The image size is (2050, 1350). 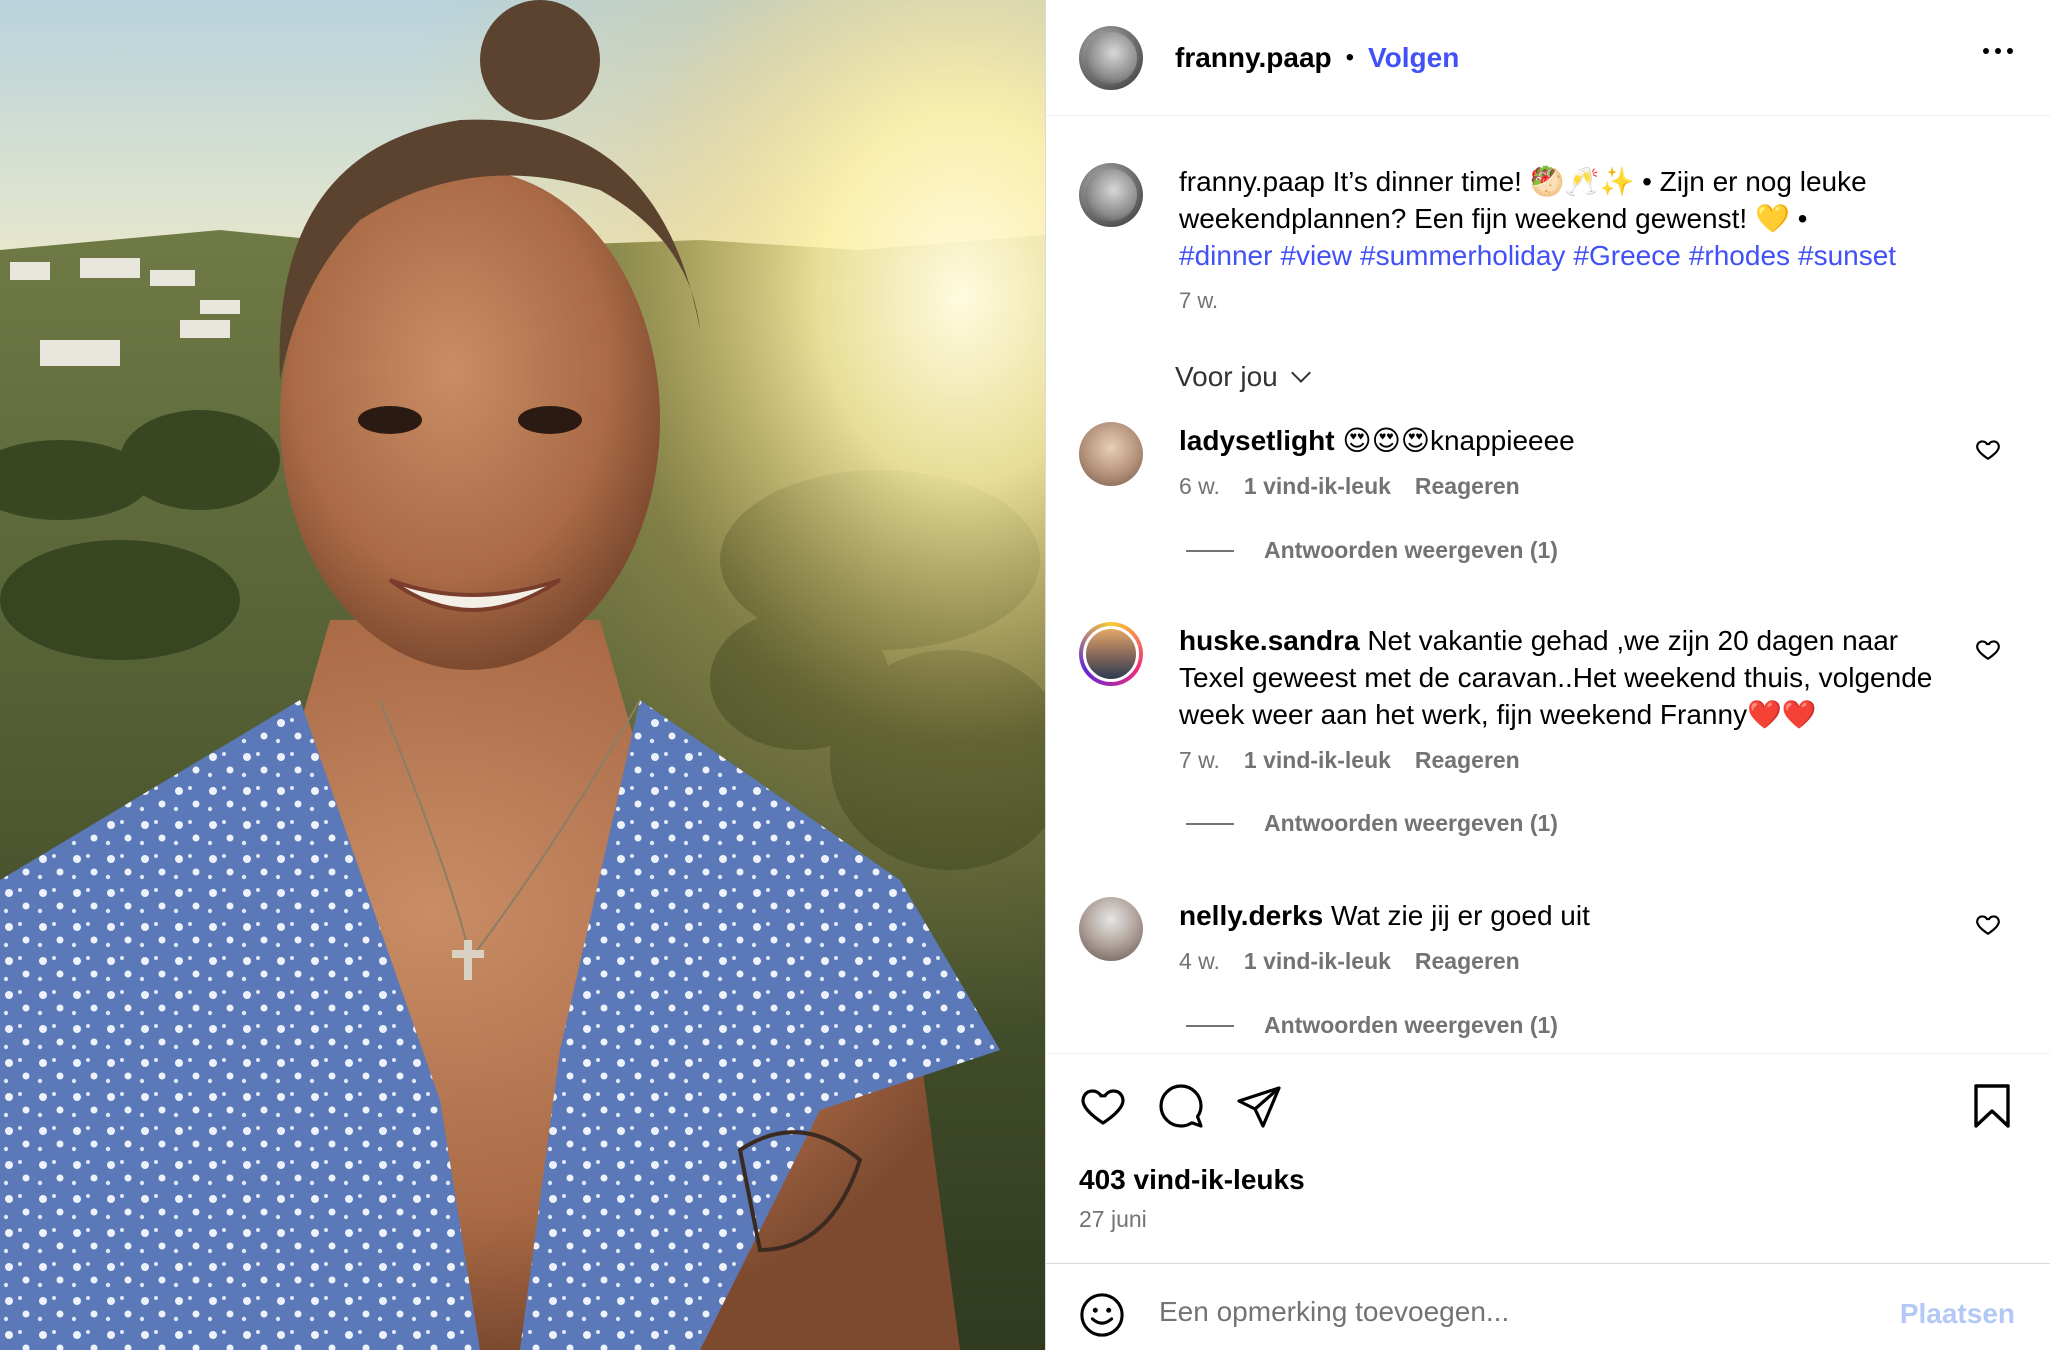 I want to click on comment-meta: 7 w. 1 vind-ik-leuk Reageren, so click(x=1569, y=760).